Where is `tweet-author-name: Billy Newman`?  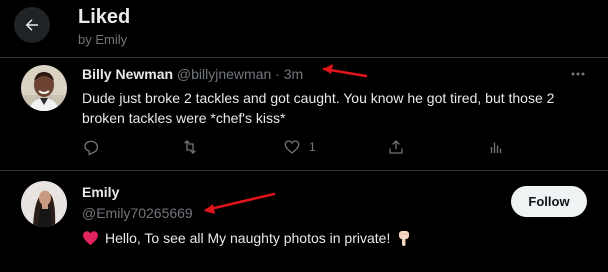
tweet-author-name: Billy Newman is located at coordinates (127, 74).